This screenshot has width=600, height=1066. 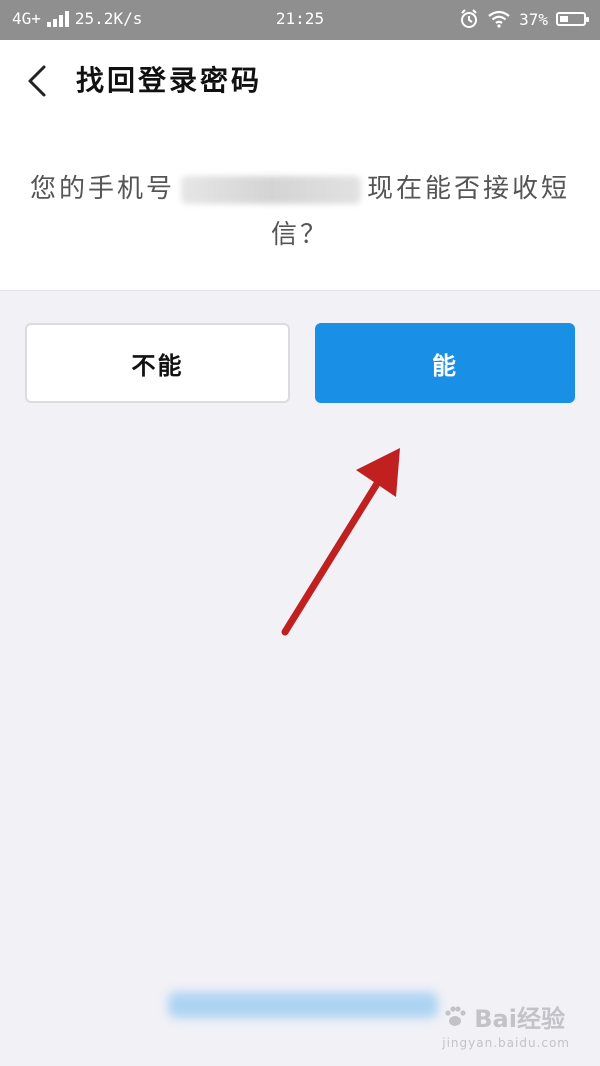 What do you see at coordinates (533, 19) in the screenshot?
I see `battery-percent: 37%` at bounding box center [533, 19].